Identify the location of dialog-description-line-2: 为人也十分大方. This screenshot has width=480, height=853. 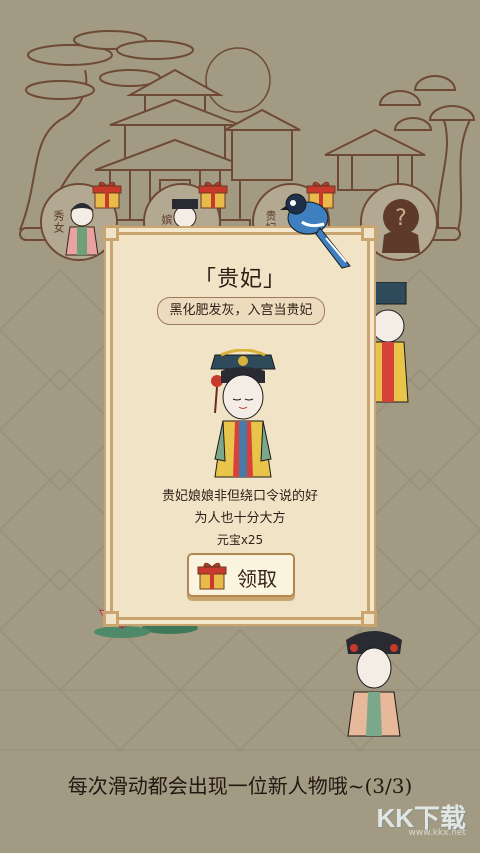
(240, 518).